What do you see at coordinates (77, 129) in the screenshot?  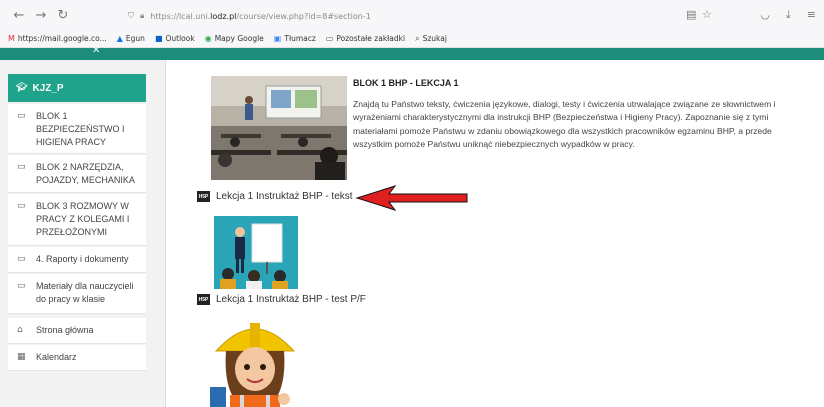 I see `sidebar-item-blok1: ▭ BLOK 1 BEZPIECZEŃSTWO I HIGIENA PRACY` at bounding box center [77, 129].